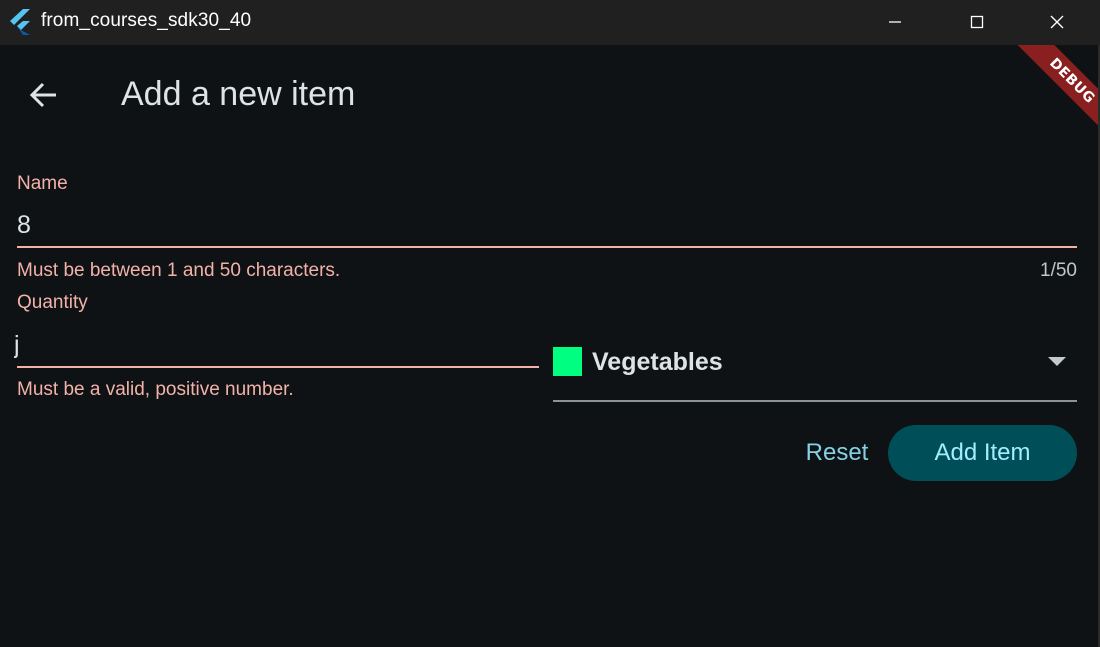 This screenshot has width=1100, height=647. I want to click on page-title: Add a new item, so click(238, 94).